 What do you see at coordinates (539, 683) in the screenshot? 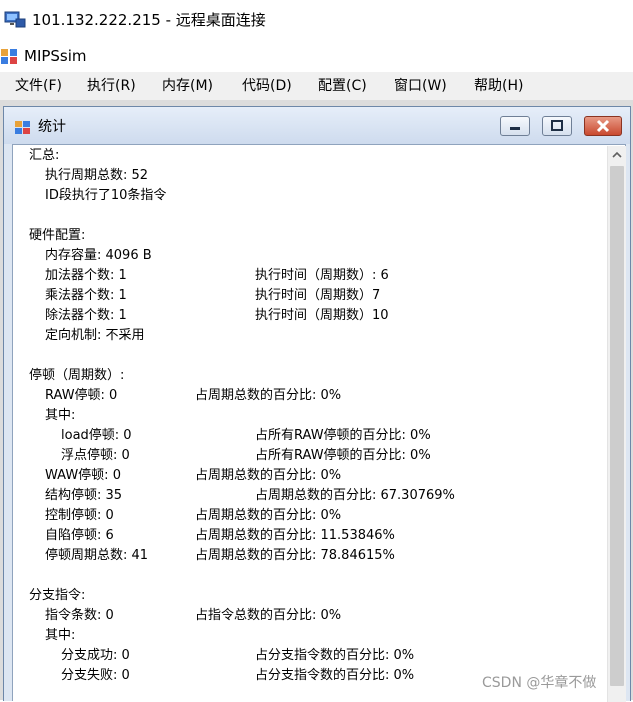
I see `watermark: CSDN @华章不做` at bounding box center [539, 683].